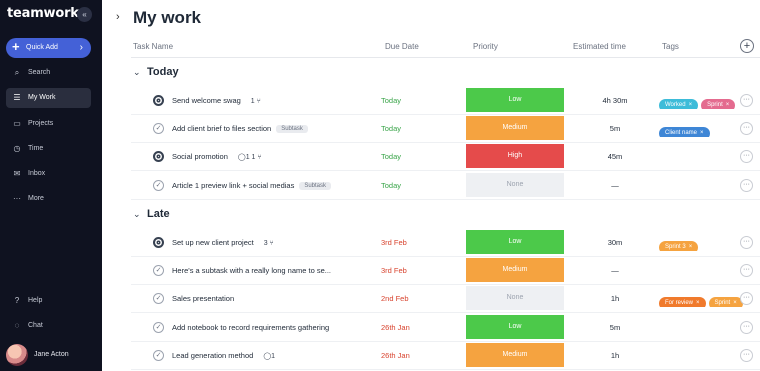  I want to click on estimated-time: 45m, so click(615, 156).